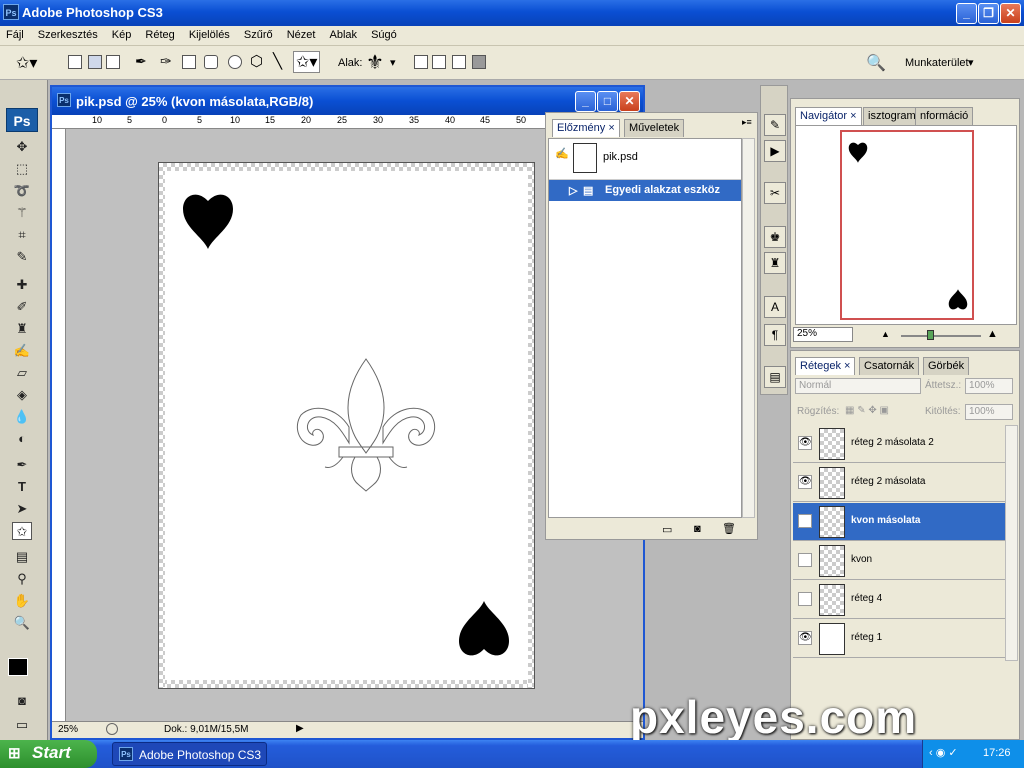 The image size is (1024, 768). What do you see at coordinates (95, 62) in the screenshot?
I see `paths-icon` at bounding box center [95, 62].